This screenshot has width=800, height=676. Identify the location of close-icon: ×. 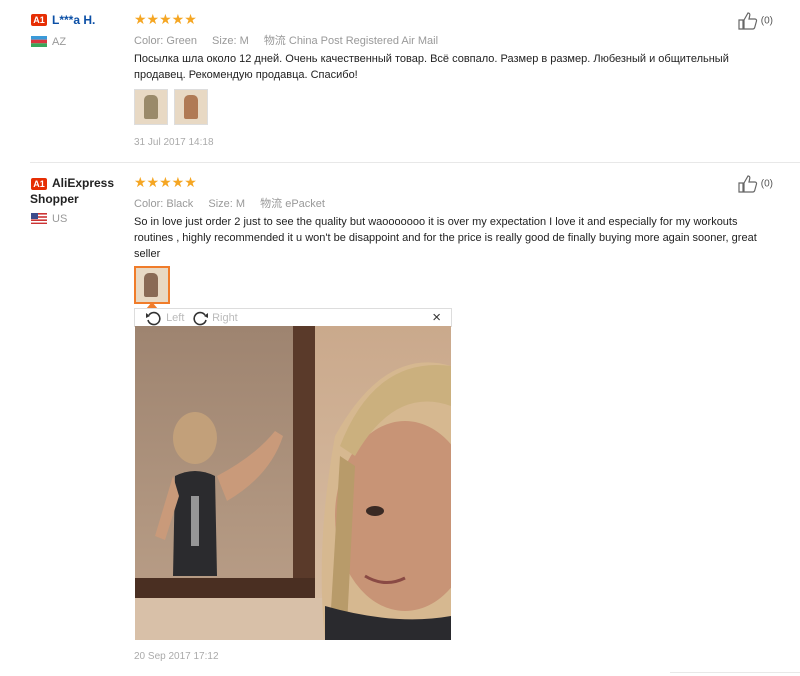
(436, 317).